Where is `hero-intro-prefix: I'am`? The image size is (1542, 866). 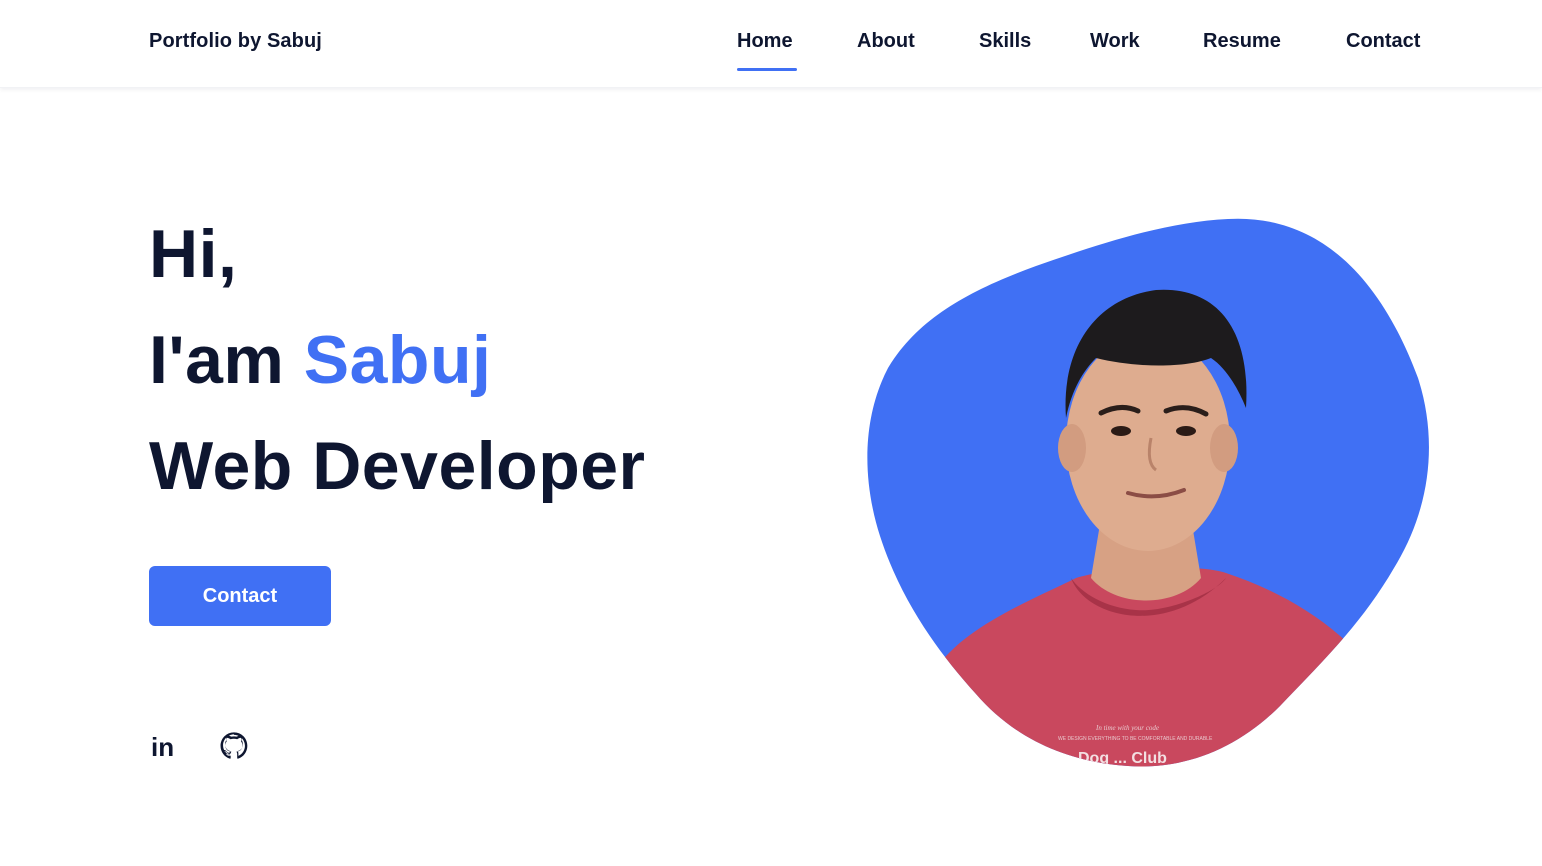 hero-intro-prefix: I'am is located at coordinates (226, 360).